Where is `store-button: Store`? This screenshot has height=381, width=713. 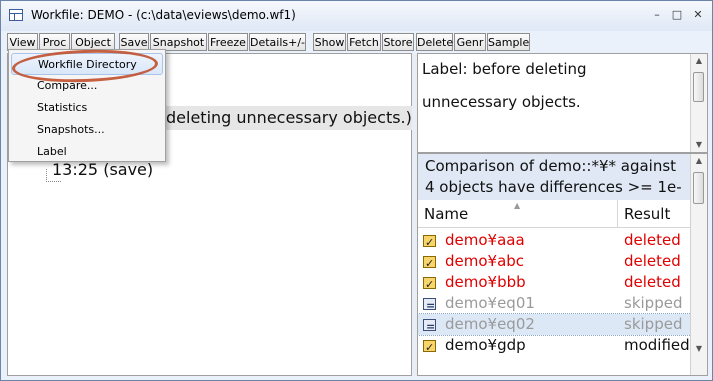
store-button: Store is located at coordinates (398, 42).